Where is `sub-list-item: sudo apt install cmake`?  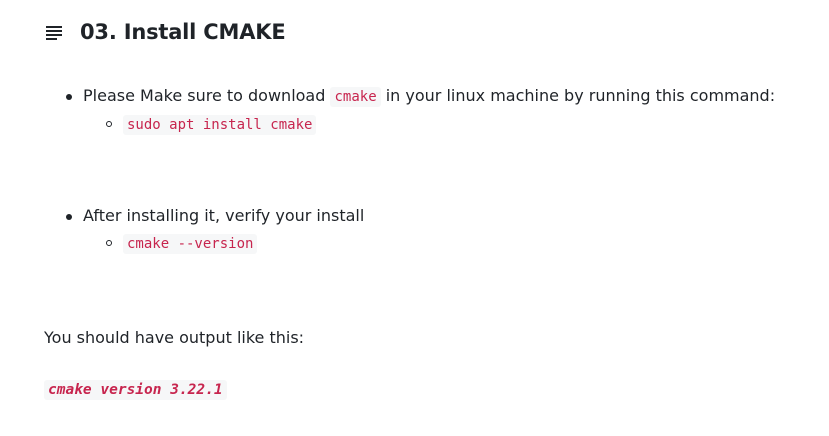
sub-list-item: sudo apt install cmake is located at coordinates (420, 124).